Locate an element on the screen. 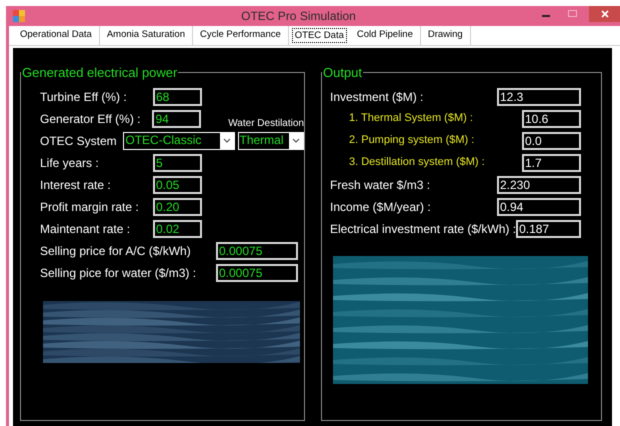 The width and height of the screenshot is (620, 426). tab: Cold Pipeline is located at coordinates (385, 35).